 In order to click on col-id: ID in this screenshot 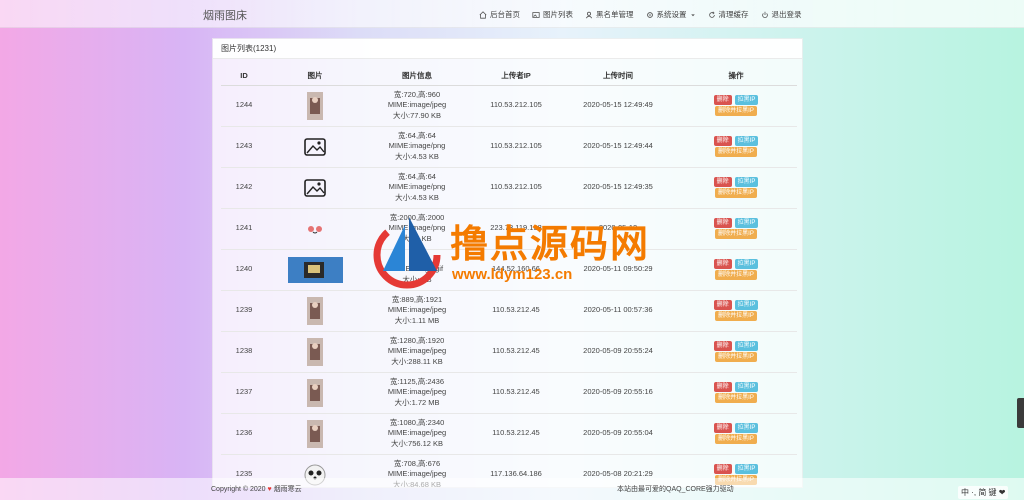, I will do `click(244, 76)`.